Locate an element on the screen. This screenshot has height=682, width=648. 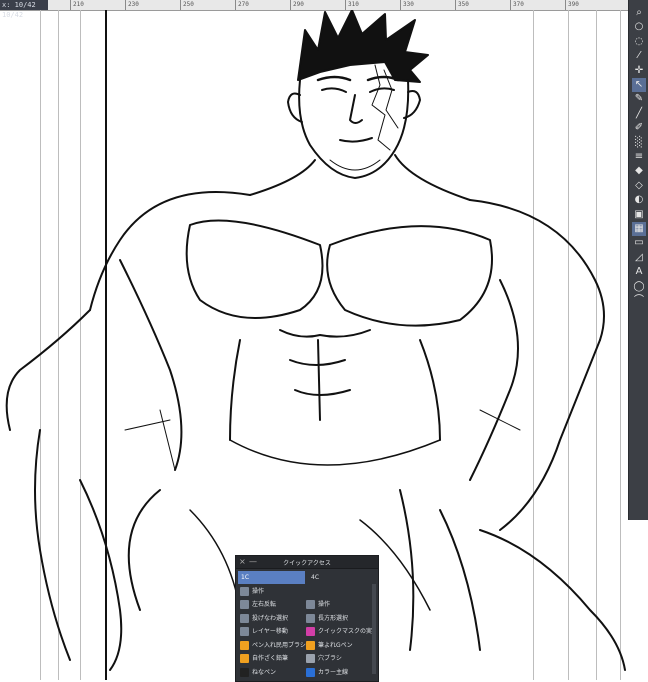
ruler-icon: ◿ is located at coordinates (639, 258).